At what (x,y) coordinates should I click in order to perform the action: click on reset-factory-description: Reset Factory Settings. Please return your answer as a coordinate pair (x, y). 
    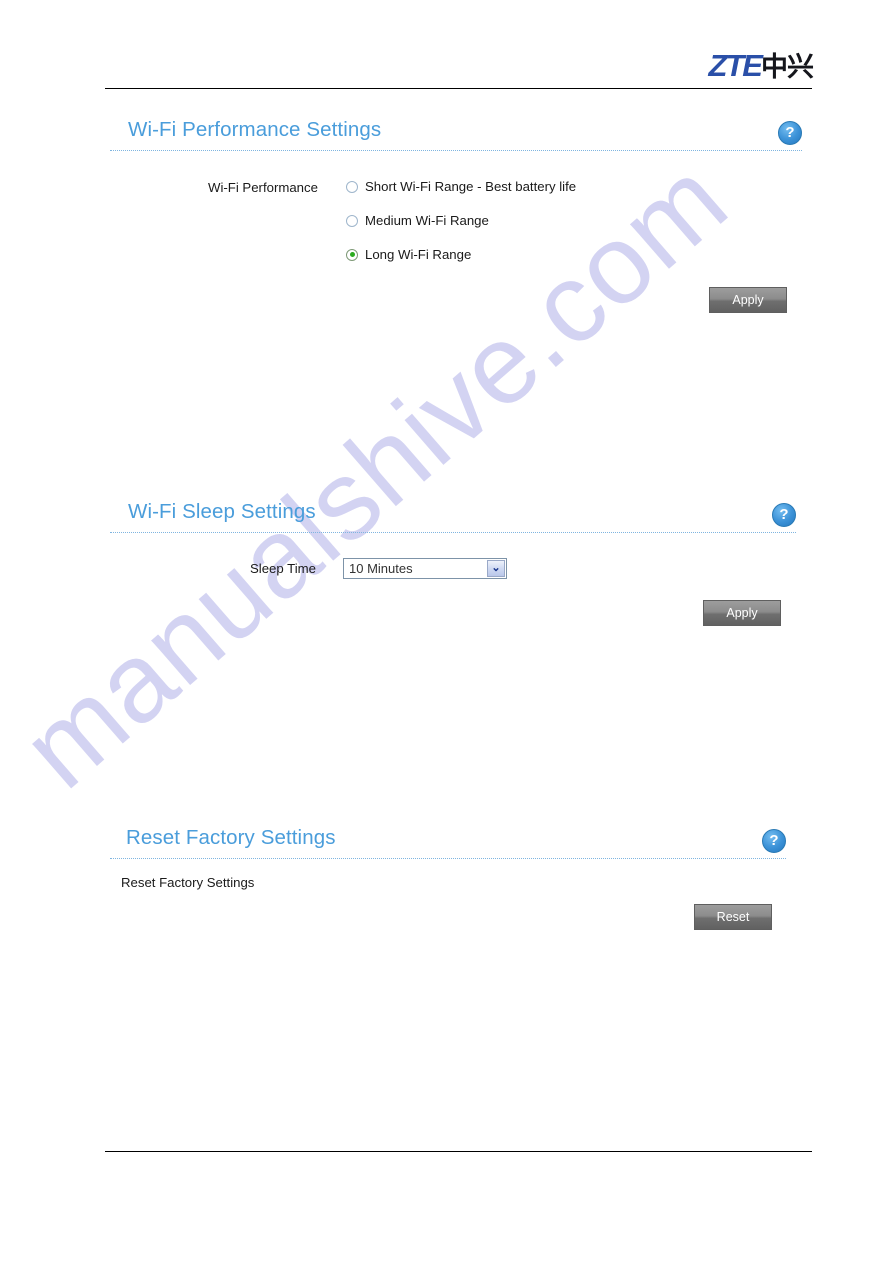
    Looking at the image, I should click on (188, 882).